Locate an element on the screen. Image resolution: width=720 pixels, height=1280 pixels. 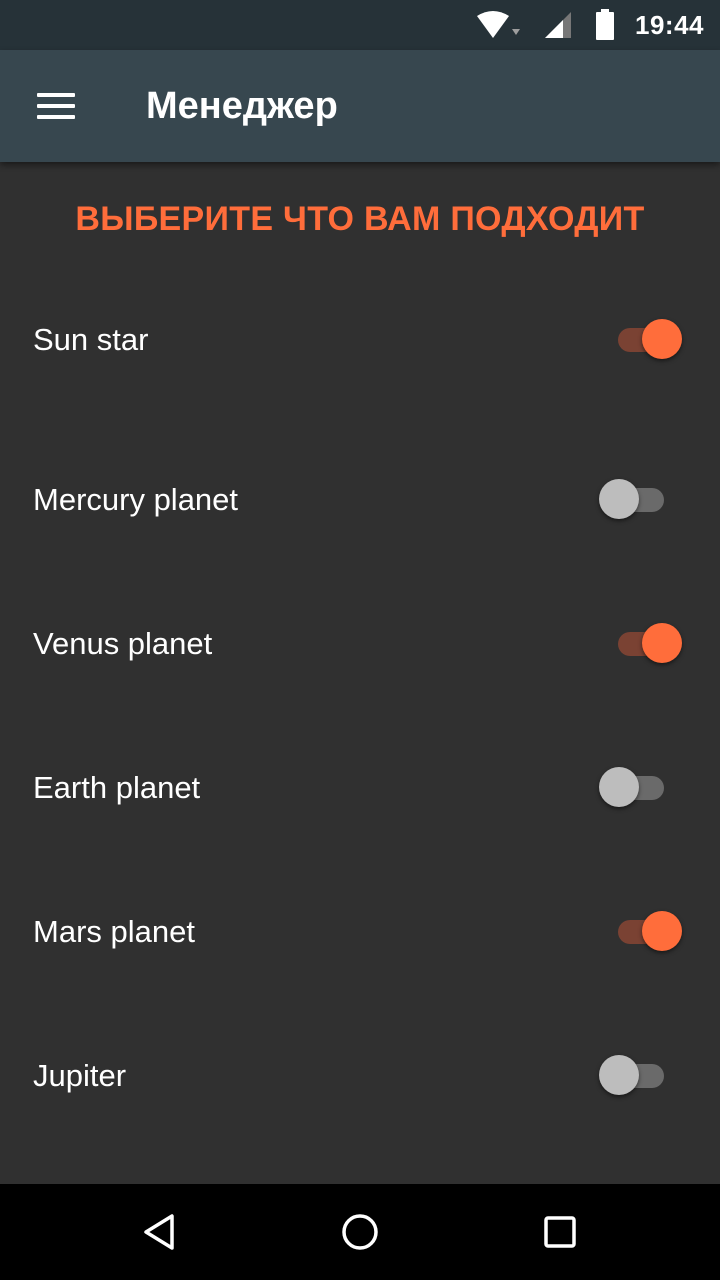
switch-row-sun-star: Sun star is located at coordinates (360, 340).